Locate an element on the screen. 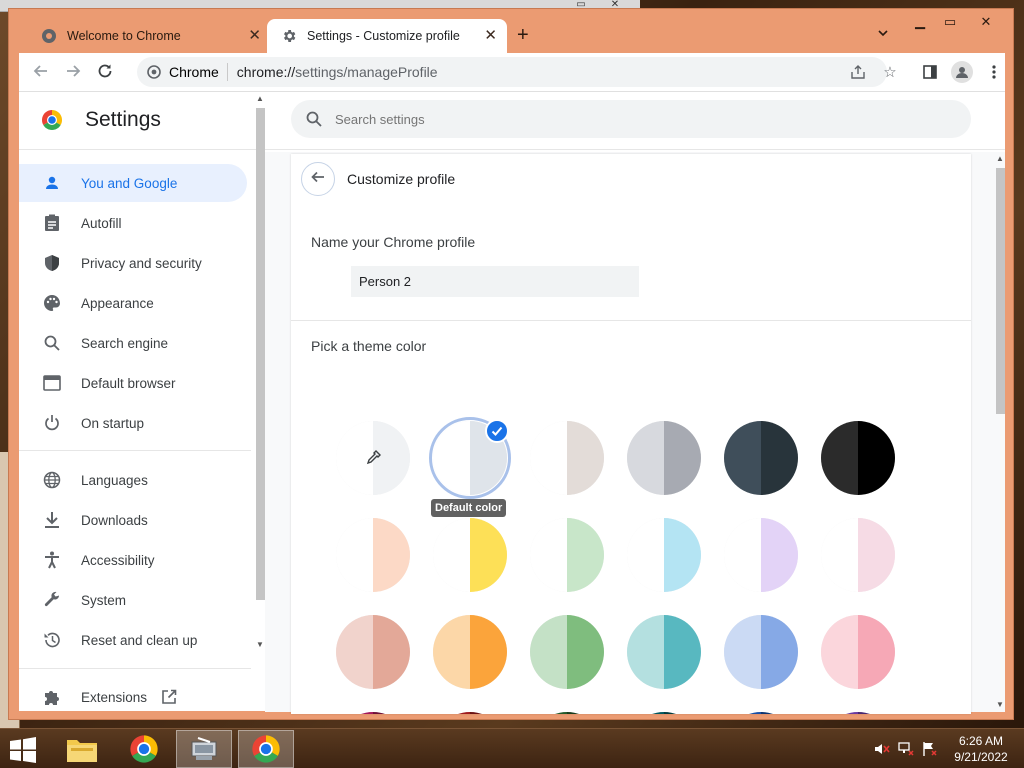 The width and height of the screenshot is (1024, 768). kebab-menu-icon is located at coordinates (994, 72).